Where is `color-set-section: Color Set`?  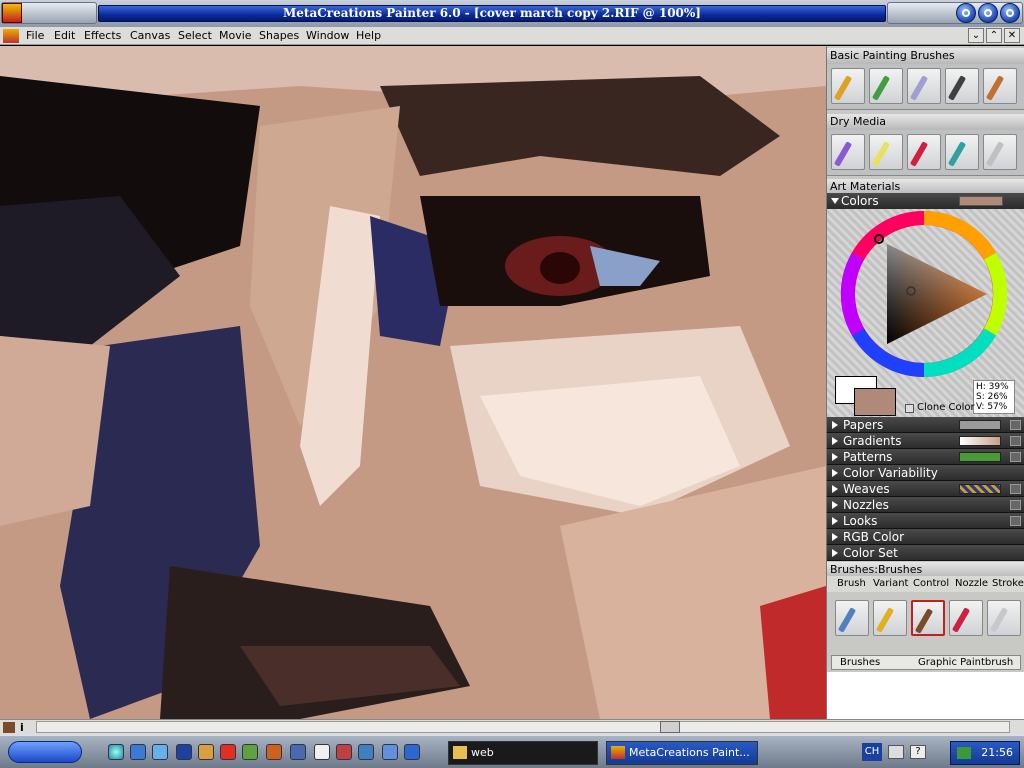 color-set-section: Color Set is located at coordinates (925, 553).